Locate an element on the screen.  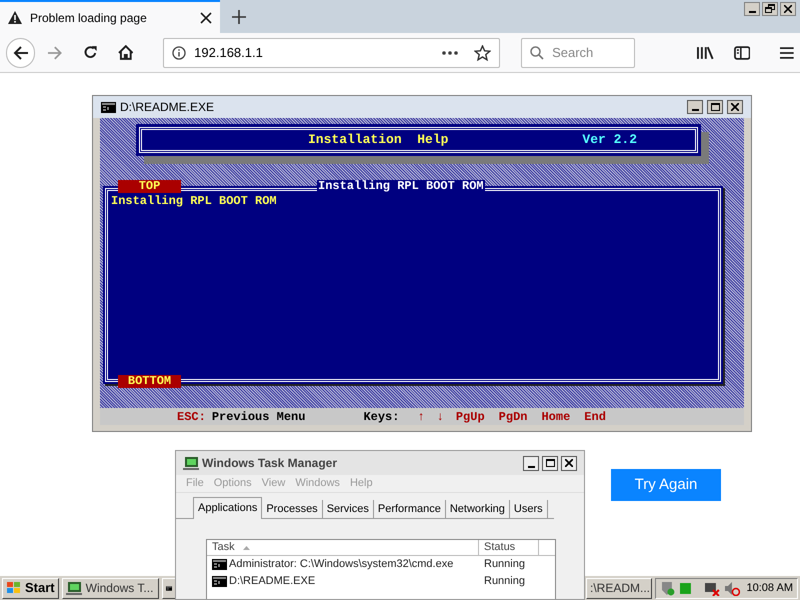
tab: Performance is located at coordinates (410, 509).